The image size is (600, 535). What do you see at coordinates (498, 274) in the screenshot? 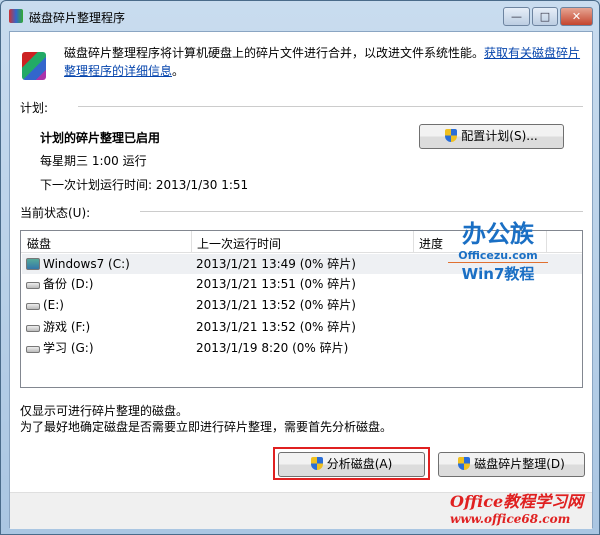
I see `watermark-sub: Win7教程` at bounding box center [498, 274].